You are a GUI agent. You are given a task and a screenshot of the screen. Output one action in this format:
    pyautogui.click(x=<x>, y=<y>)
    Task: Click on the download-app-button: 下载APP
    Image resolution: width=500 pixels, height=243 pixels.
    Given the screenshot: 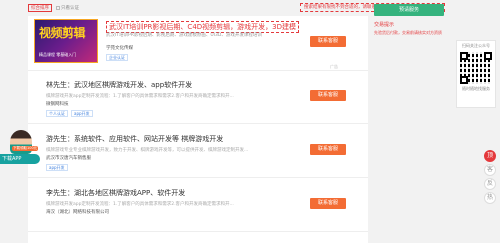 What is the action you would take?
    pyautogui.click(x=20, y=159)
    